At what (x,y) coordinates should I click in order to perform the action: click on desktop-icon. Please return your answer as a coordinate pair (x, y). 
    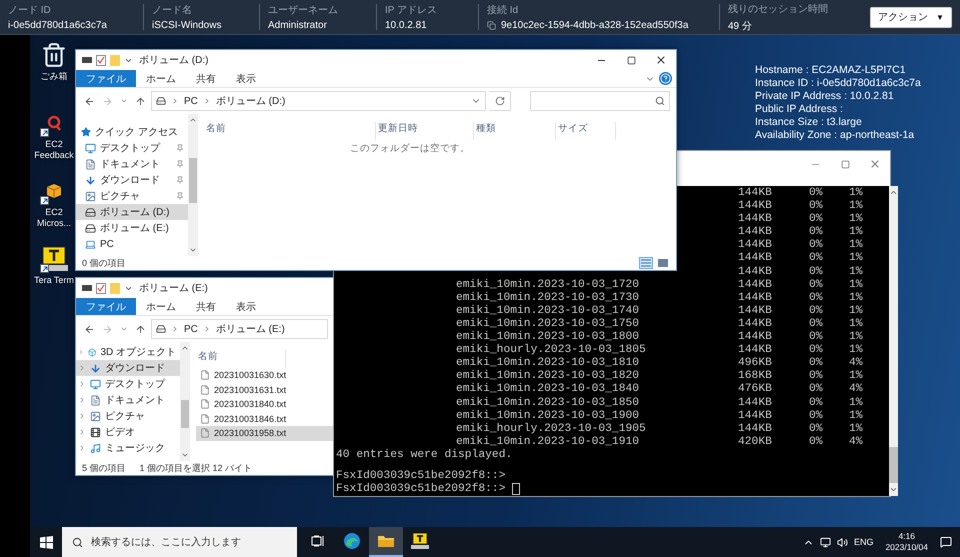
    Looking at the image, I should click on (90, 148).